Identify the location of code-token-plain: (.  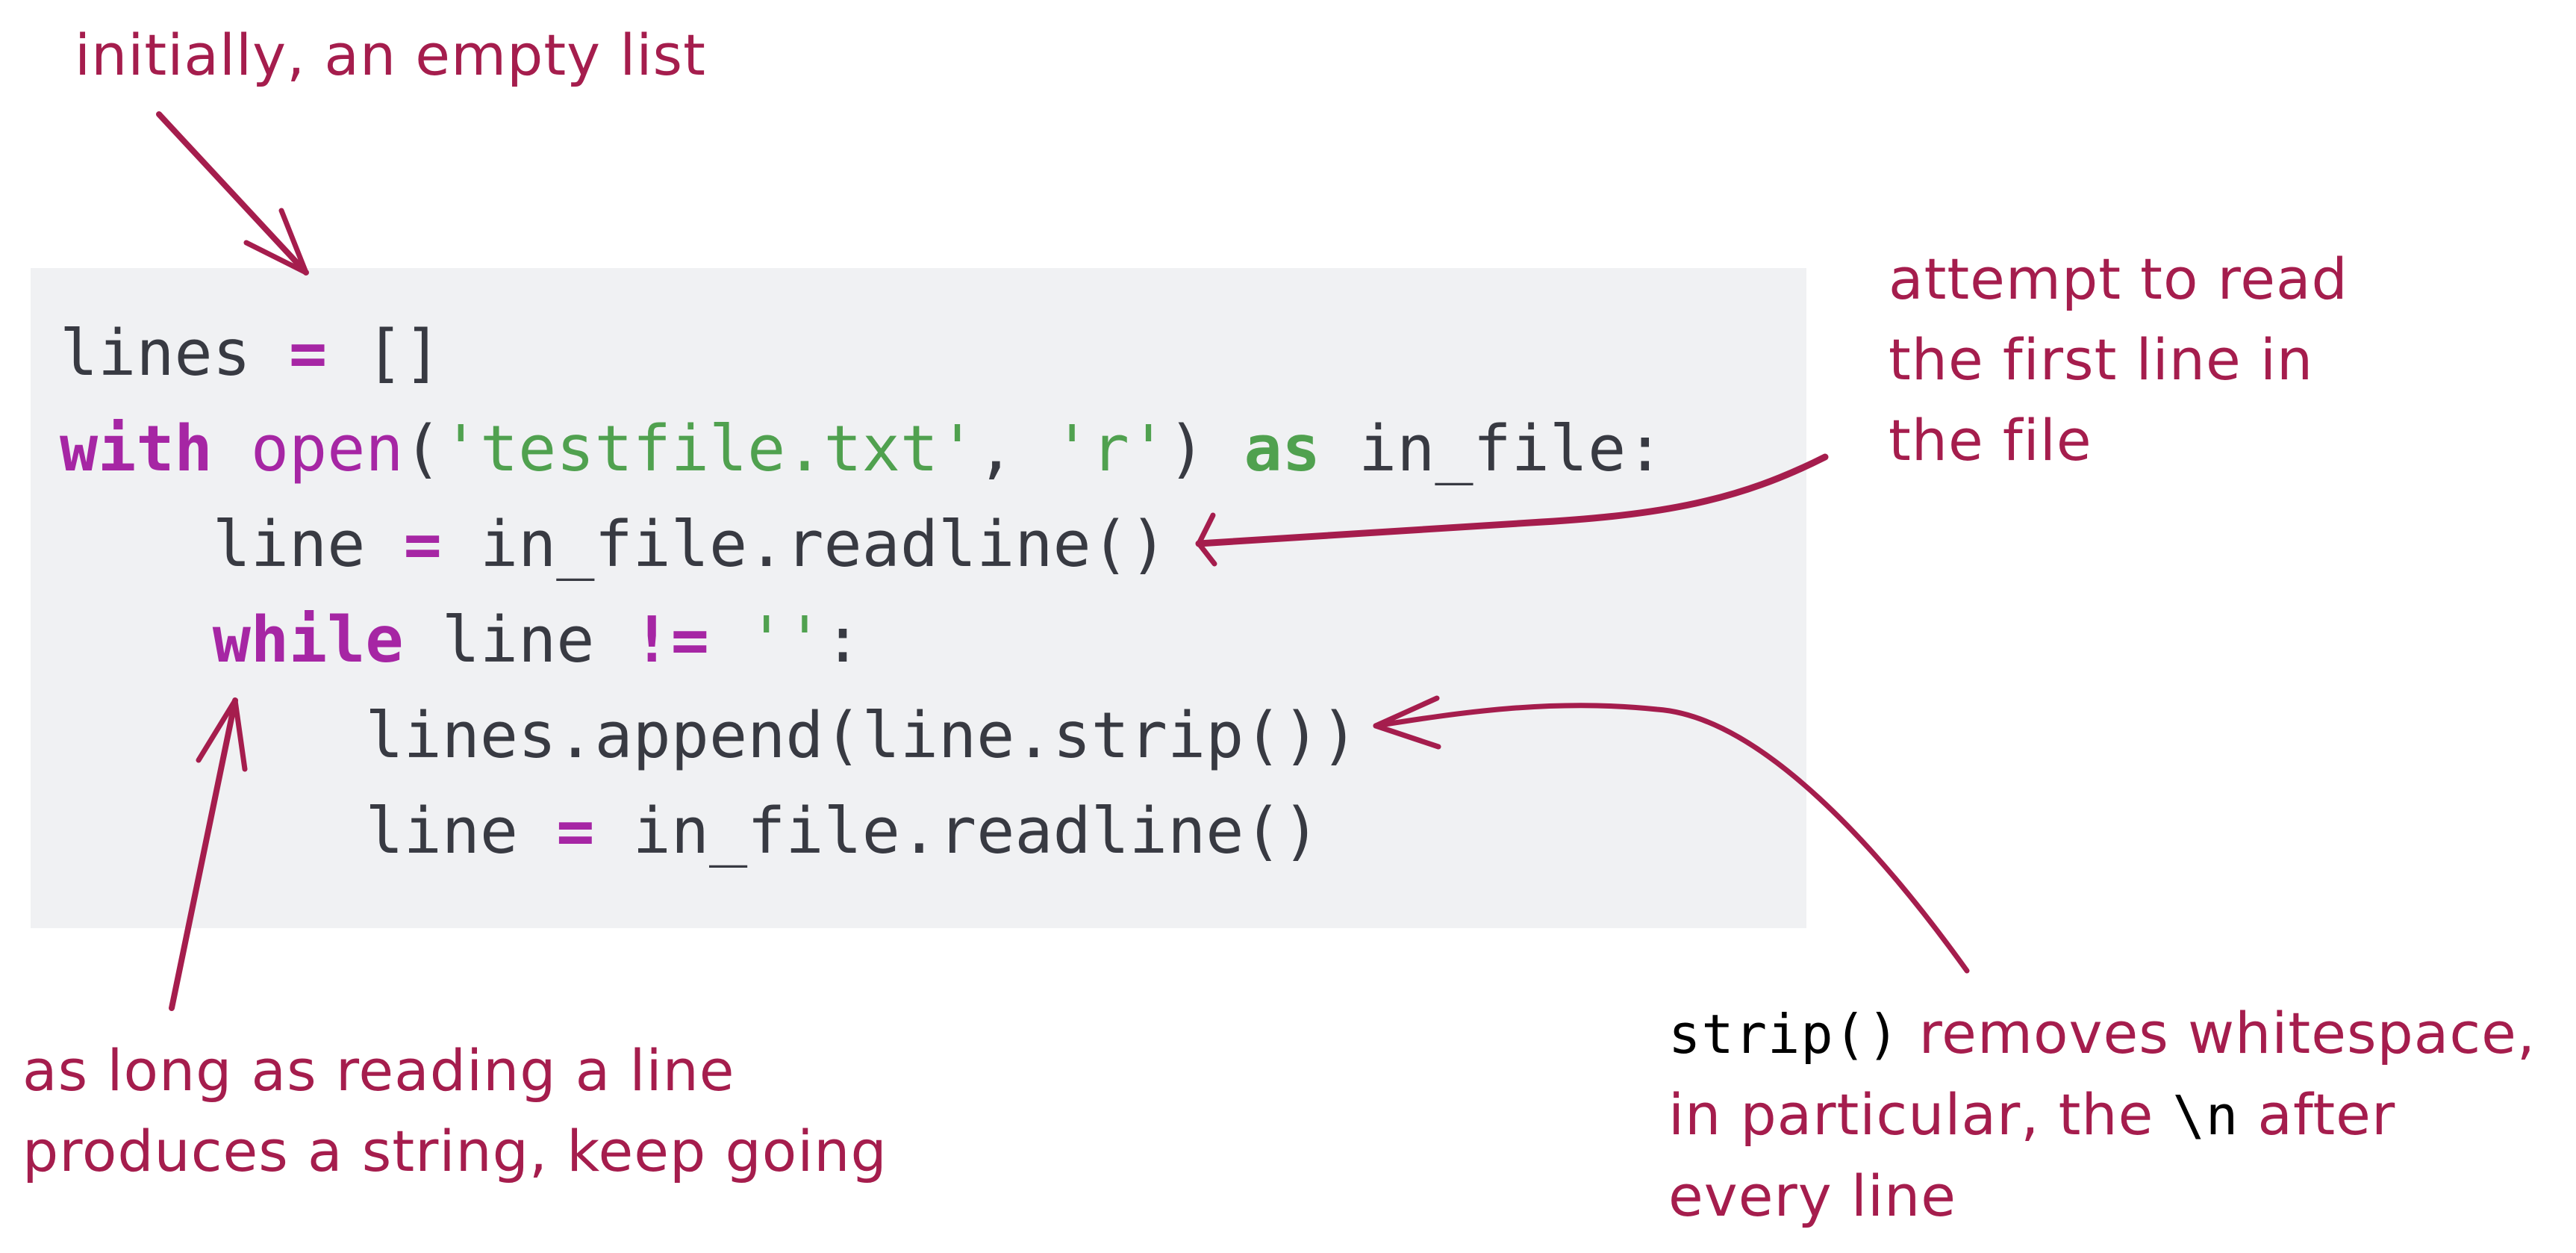
(423, 449).